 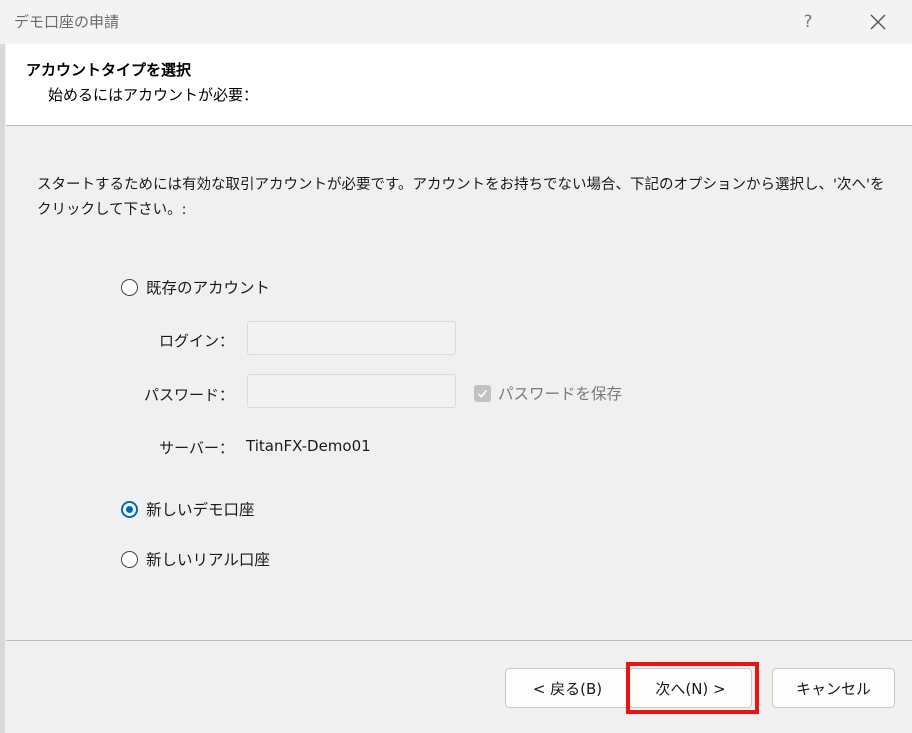 What do you see at coordinates (351, 391) in the screenshot?
I see `password-input` at bounding box center [351, 391].